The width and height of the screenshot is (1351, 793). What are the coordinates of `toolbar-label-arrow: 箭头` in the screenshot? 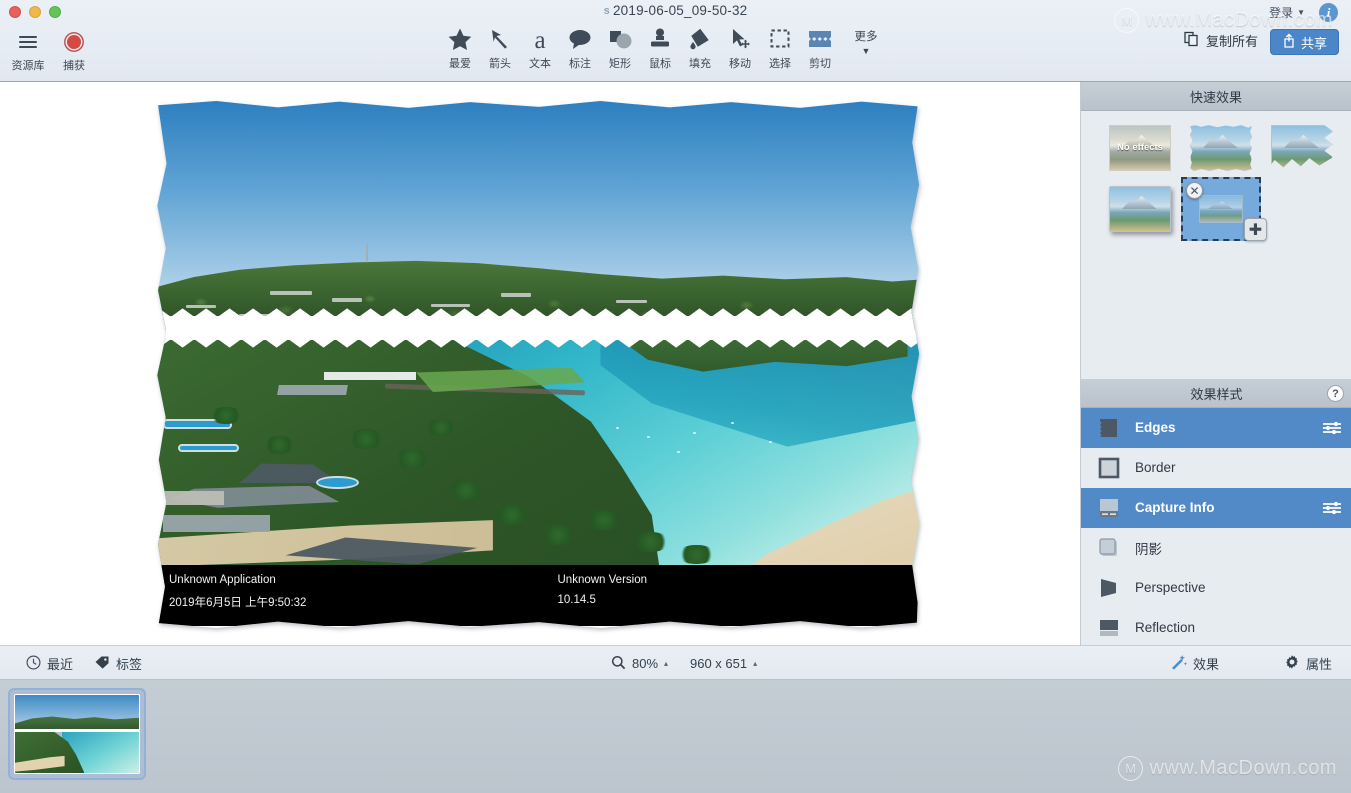 It's located at (500, 64).